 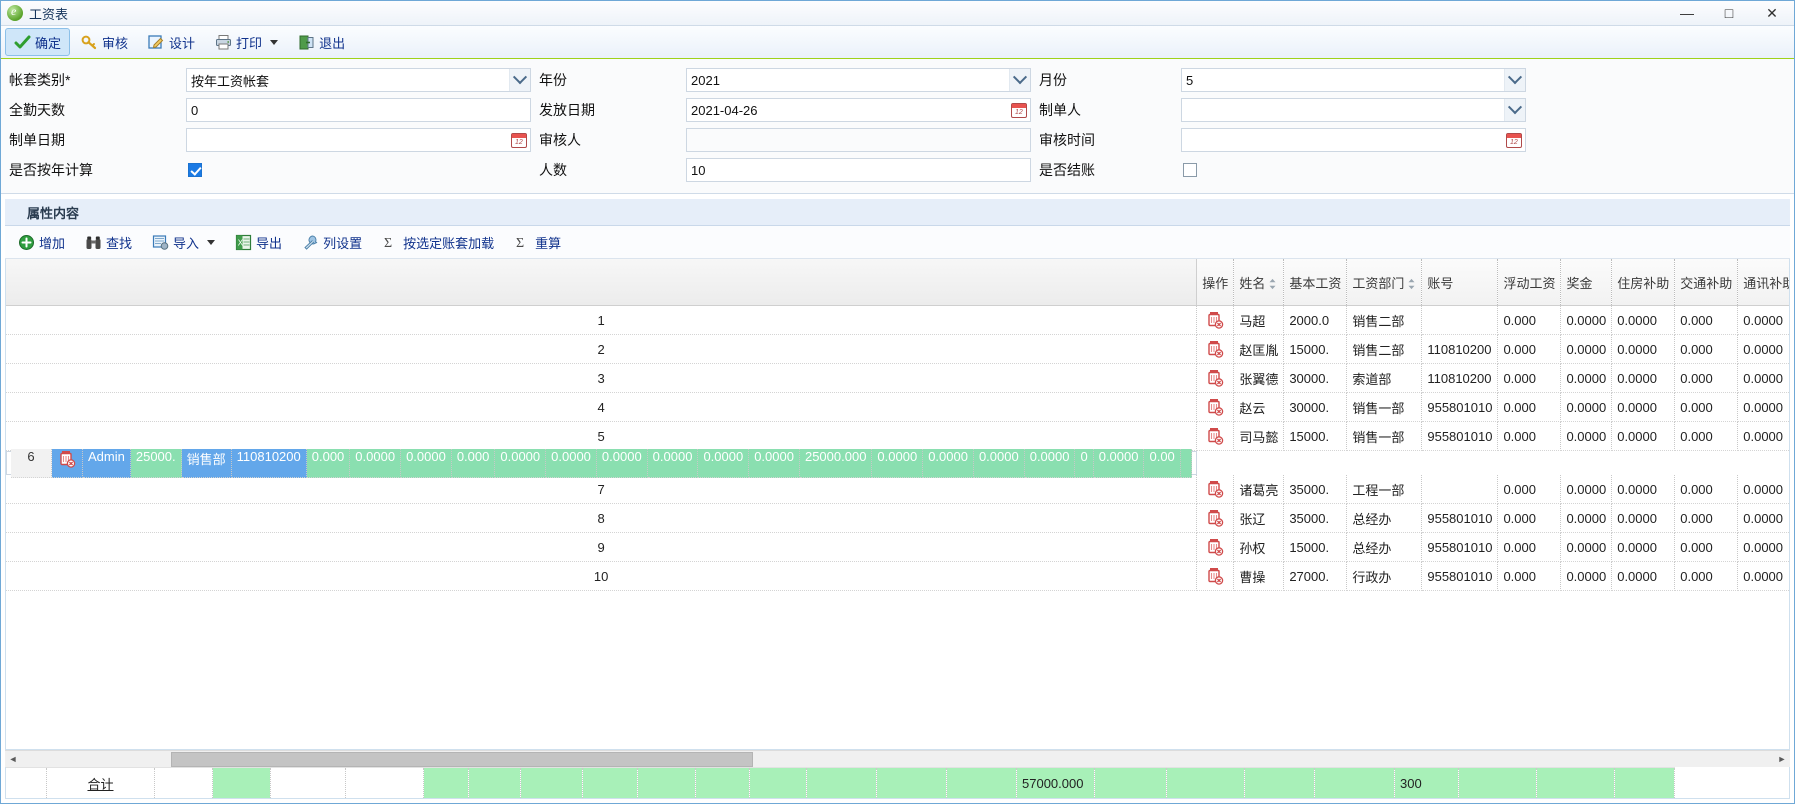 What do you see at coordinates (1643, 282) in the screenshot?
I see `column-header-house: 住房补助` at bounding box center [1643, 282].